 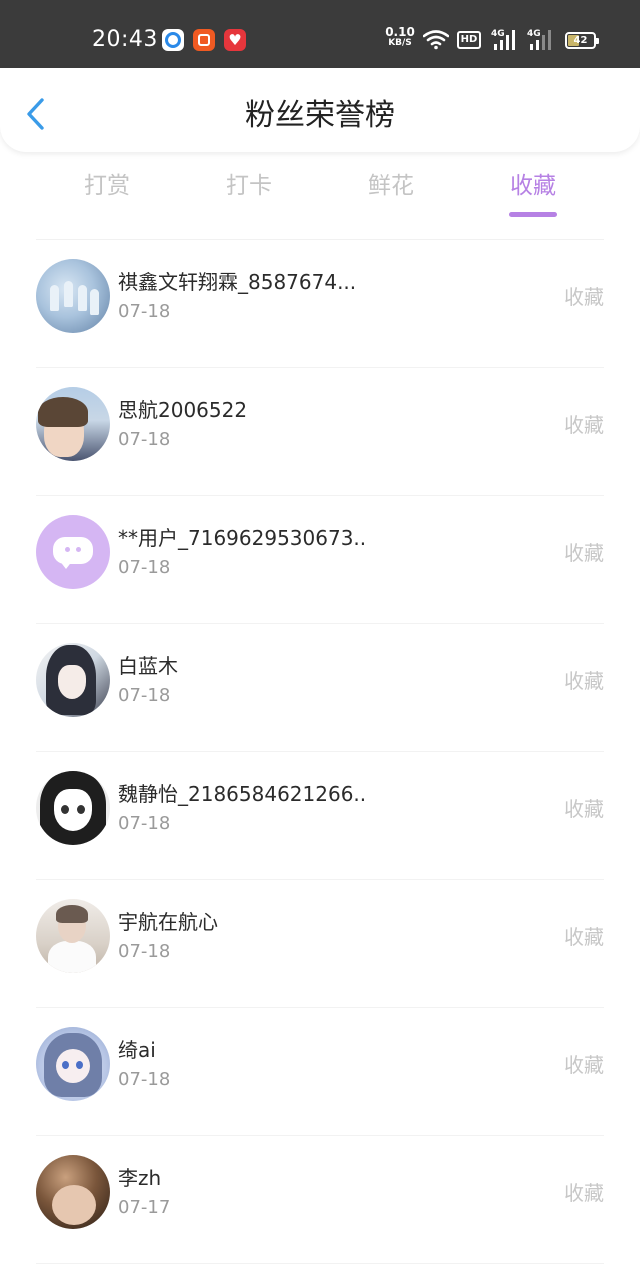 I want to click on fan-name: 白蓝木, so click(x=148, y=666).